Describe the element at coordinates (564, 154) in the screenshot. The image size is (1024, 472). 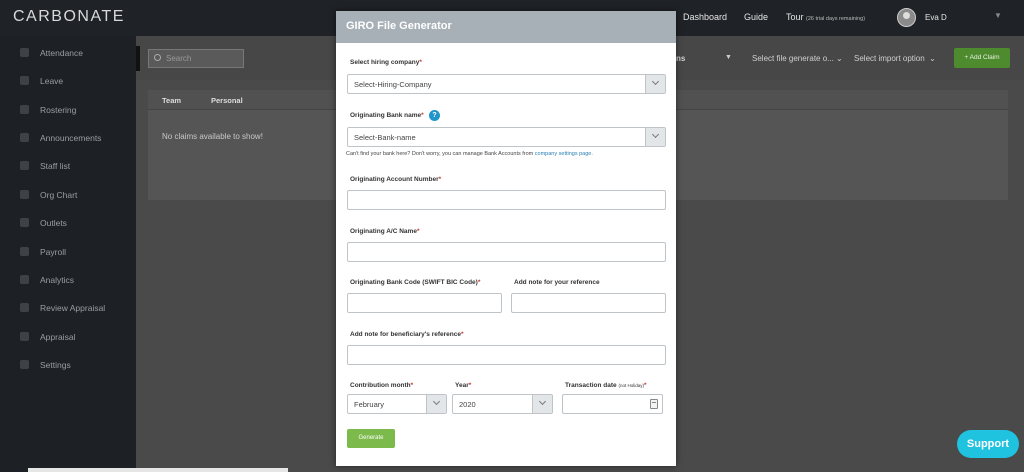
I see `company-settings-link: company settings page.` at that location.